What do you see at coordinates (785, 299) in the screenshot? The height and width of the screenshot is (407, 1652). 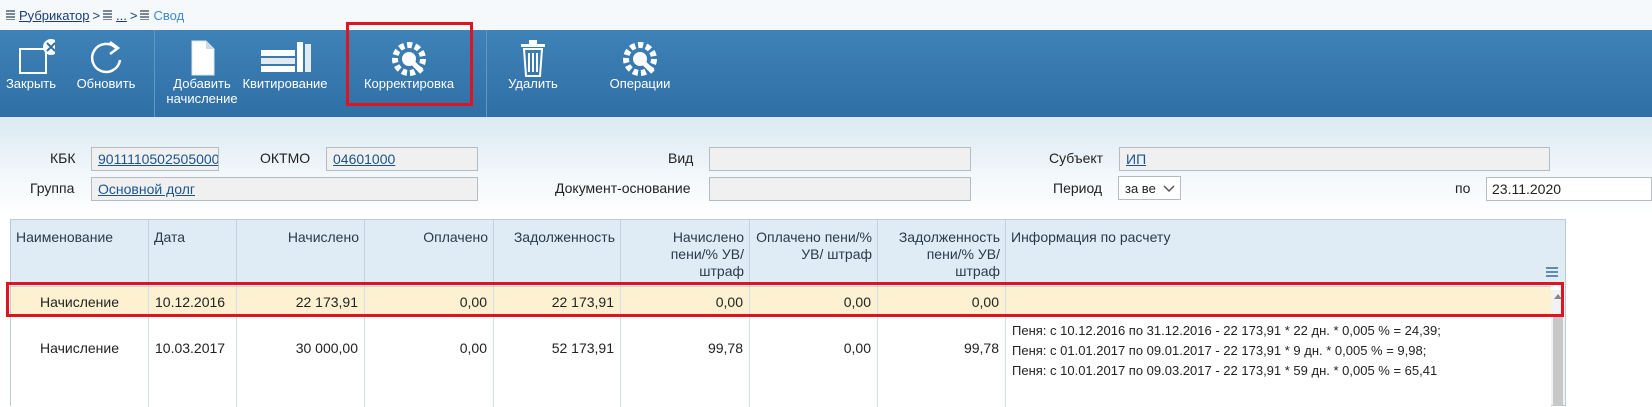 I see `selected-row-highlight-box` at bounding box center [785, 299].